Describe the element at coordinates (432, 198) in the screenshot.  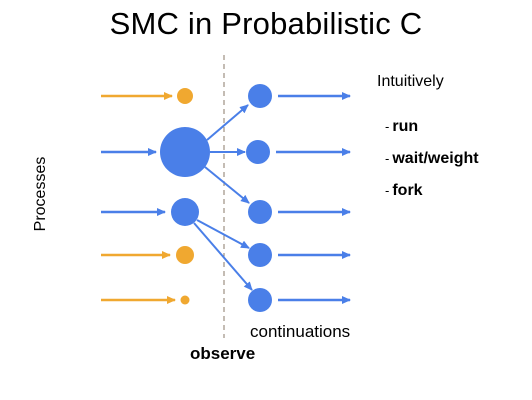
I see `operation-item-fork: - fork` at that location.